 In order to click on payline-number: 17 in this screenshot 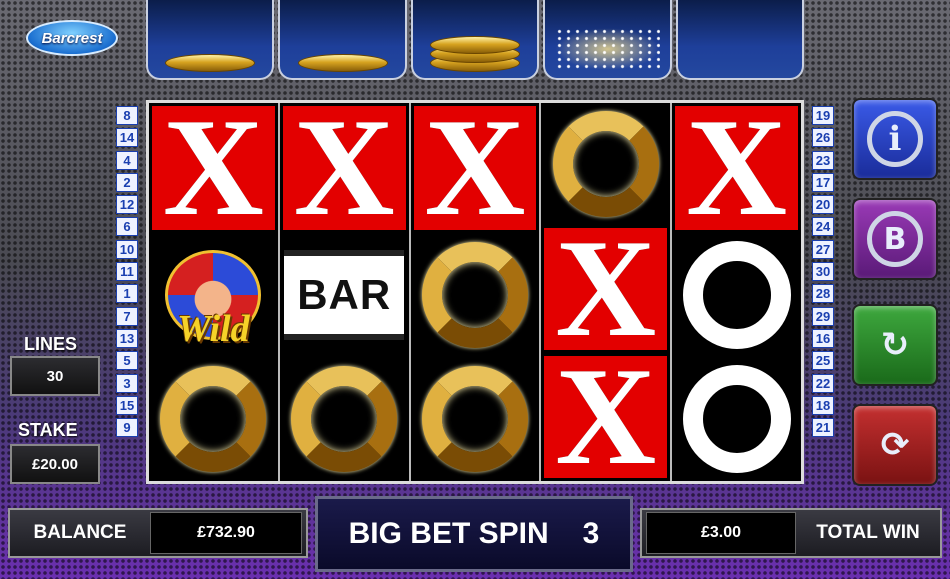, I will do `click(823, 182)`.